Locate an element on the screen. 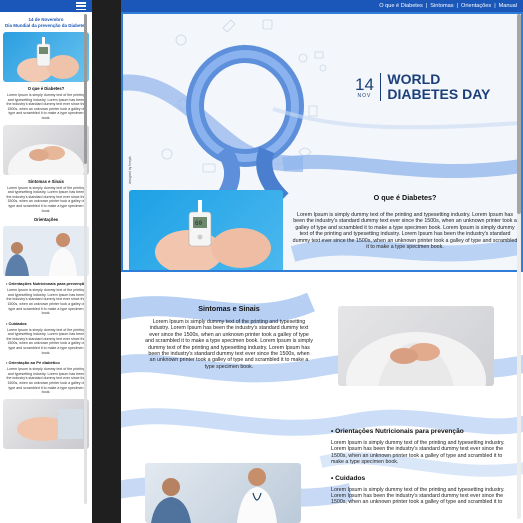  doctor-card-image is located at coordinates (223, 493).